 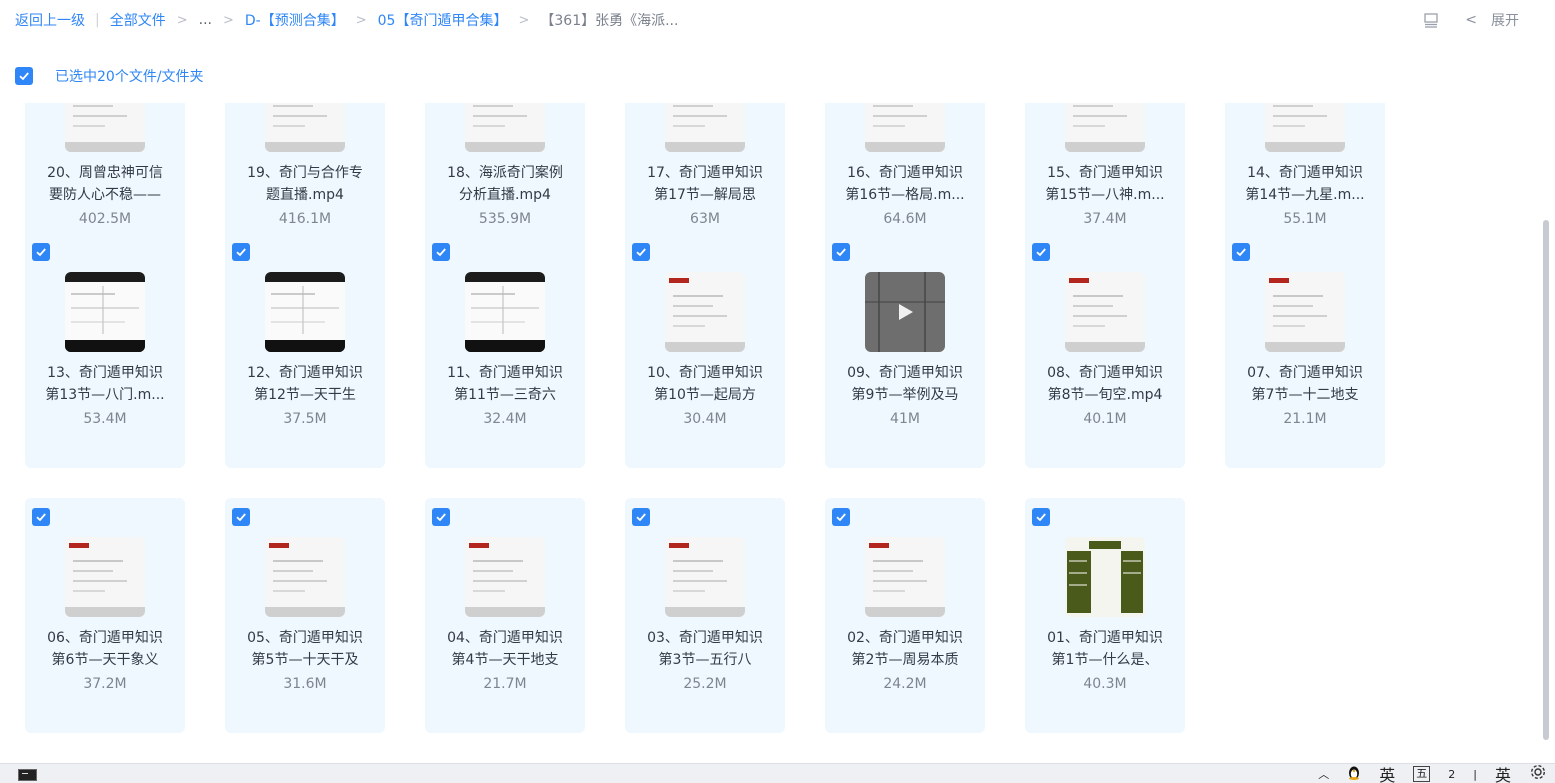 I want to click on file-card: 13、奇门遁甲知识 第13节—八门.m... 53.4M, so click(x=105, y=350).